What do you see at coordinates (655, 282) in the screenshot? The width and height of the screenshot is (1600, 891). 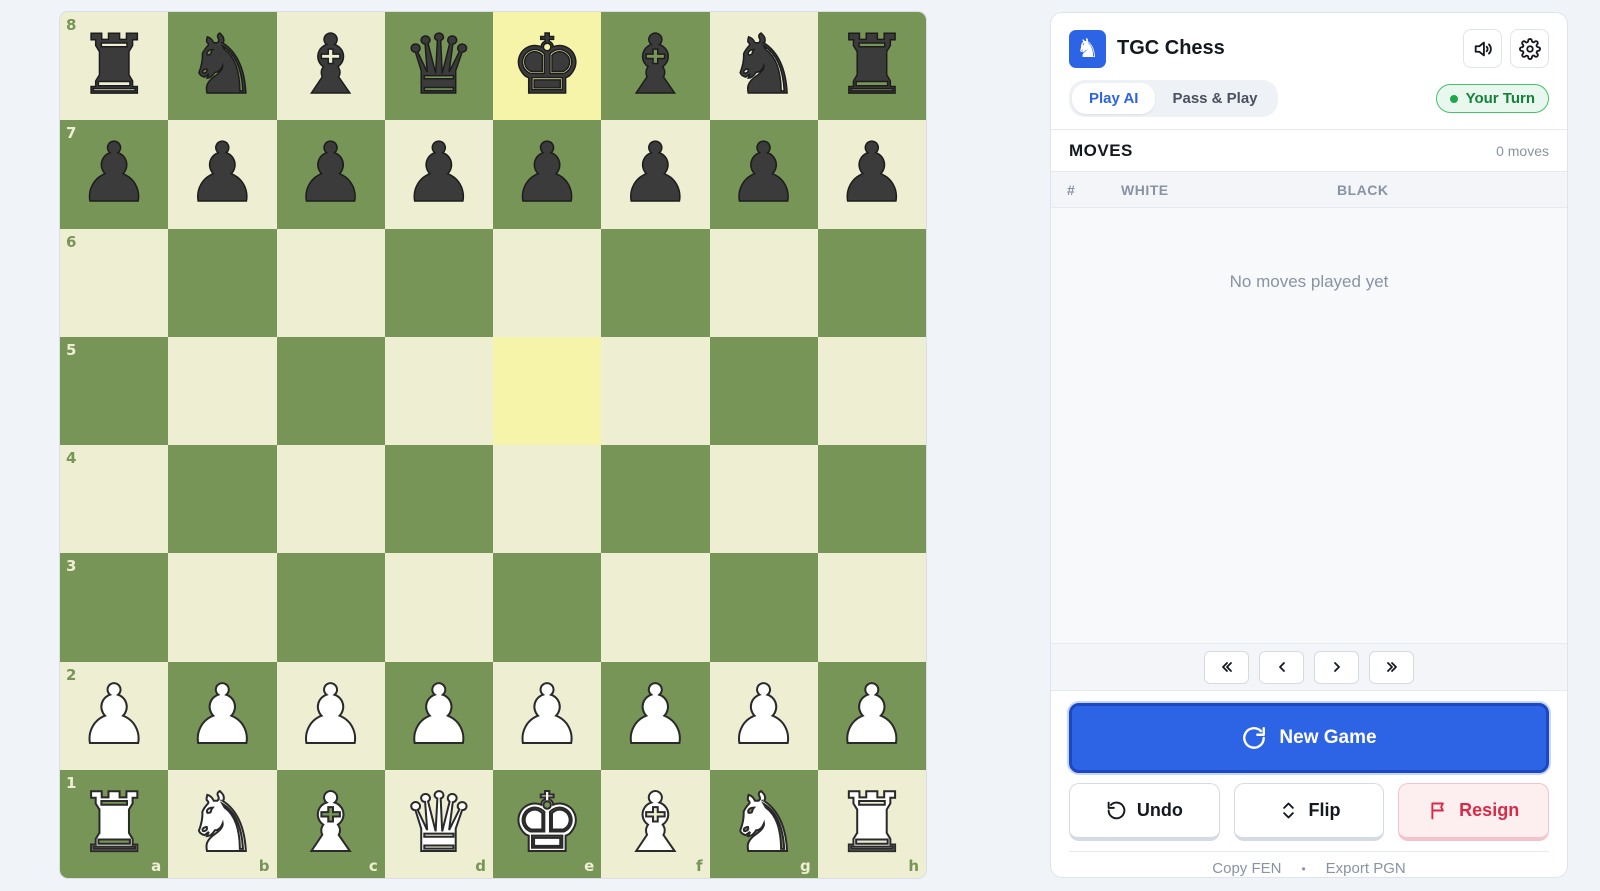 I see `square-f6` at bounding box center [655, 282].